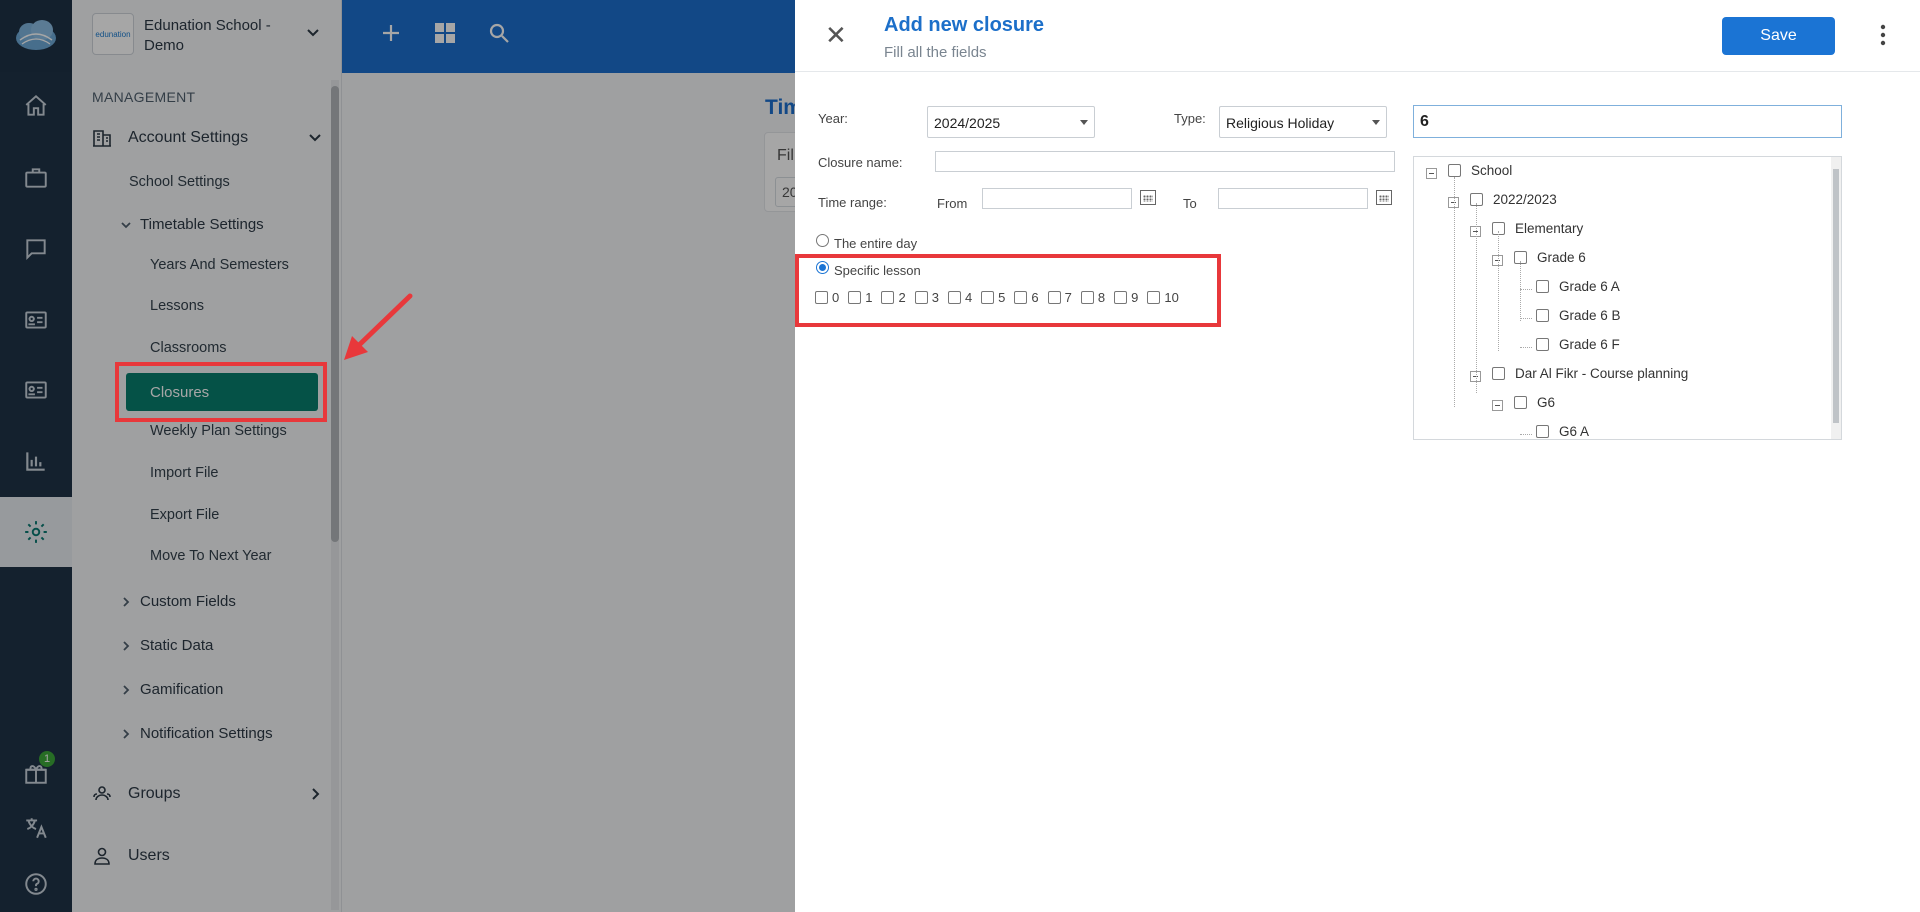 This screenshot has width=1920, height=912. I want to click on tree-node-label: G6, so click(1546, 402).